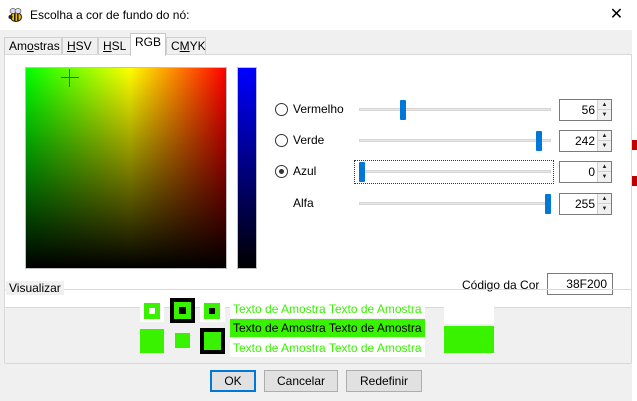 This screenshot has height=401, width=637. I want to click on channel-row-green: Verde 242 ▲ ▼, so click(441, 141).